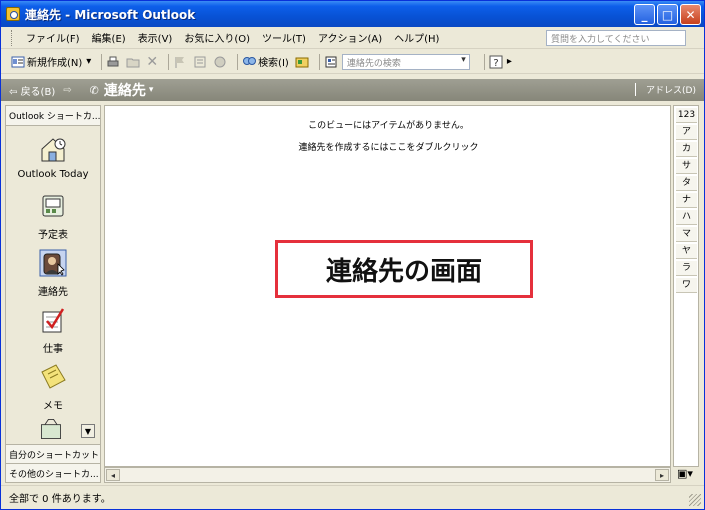  What do you see at coordinates (686, 200) in the screenshot?
I see `index-button: ナ` at bounding box center [686, 200].